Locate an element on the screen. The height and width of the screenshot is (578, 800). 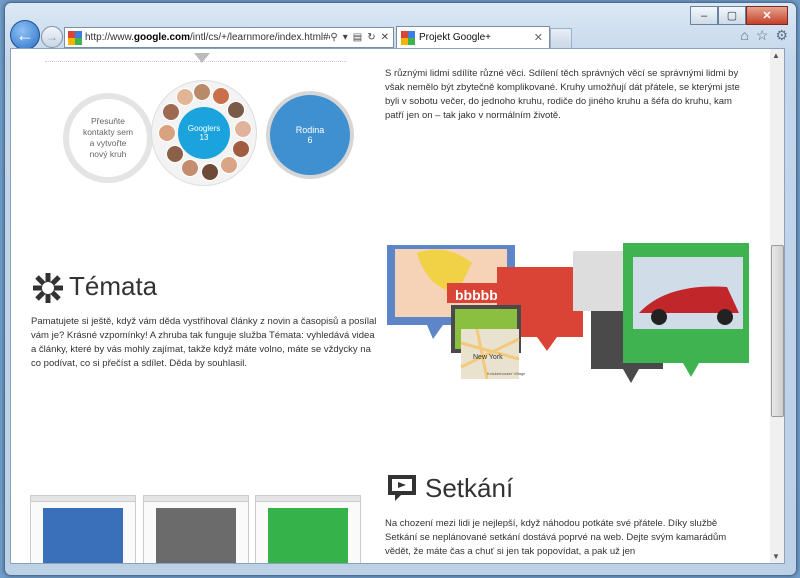
hangout-icon is located at coordinates (402, 488).